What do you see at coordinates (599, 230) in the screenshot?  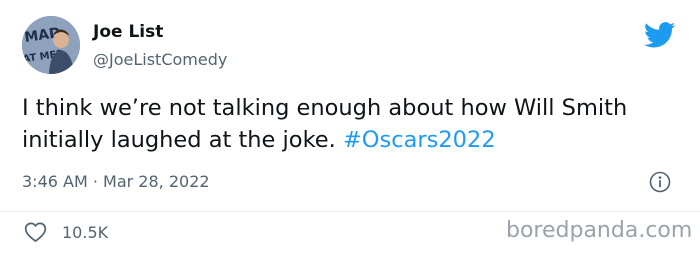 I see `watermark: boredpanda.com` at bounding box center [599, 230].